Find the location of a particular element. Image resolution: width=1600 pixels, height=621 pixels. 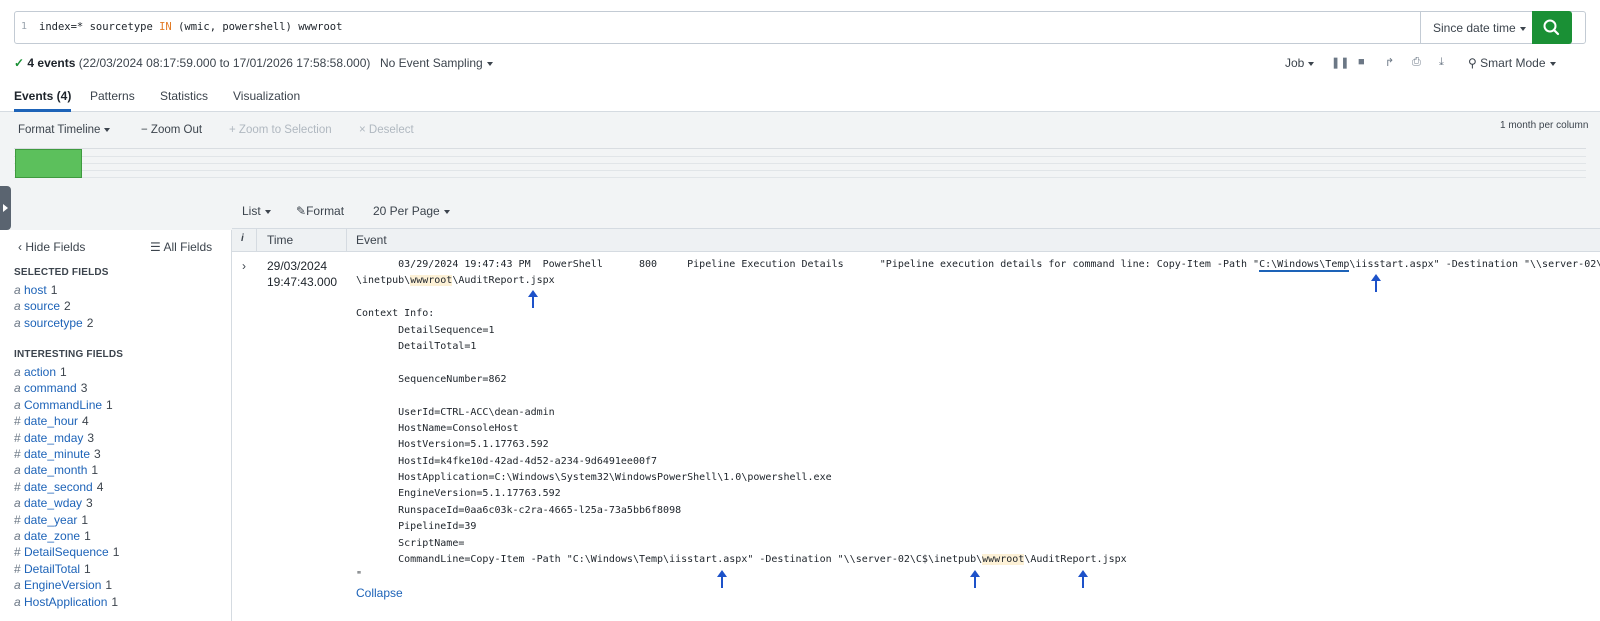

field-name: action is located at coordinates (40, 372).